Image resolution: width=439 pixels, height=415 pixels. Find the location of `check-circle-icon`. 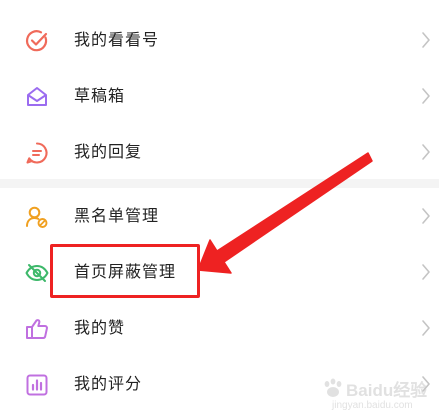

check-circle-icon is located at coordinates (37, 41).